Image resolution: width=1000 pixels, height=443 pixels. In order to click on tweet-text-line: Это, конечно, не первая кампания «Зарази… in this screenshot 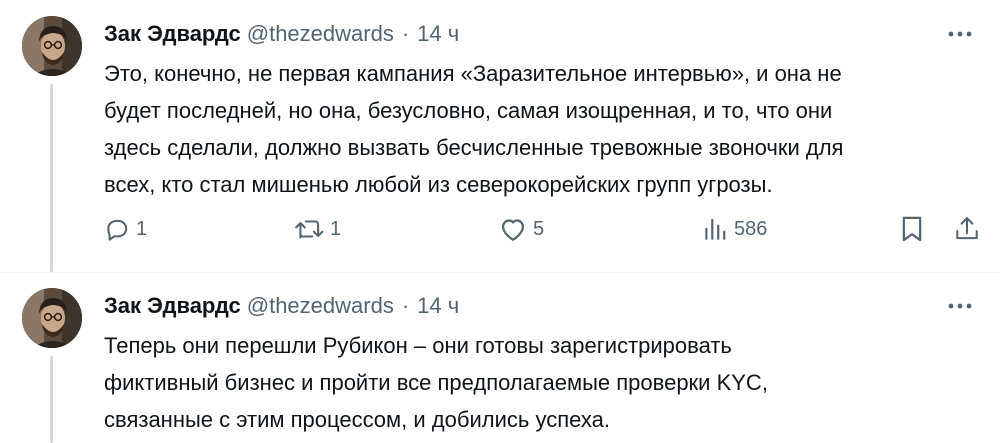, I will do `click(473, 73)`.